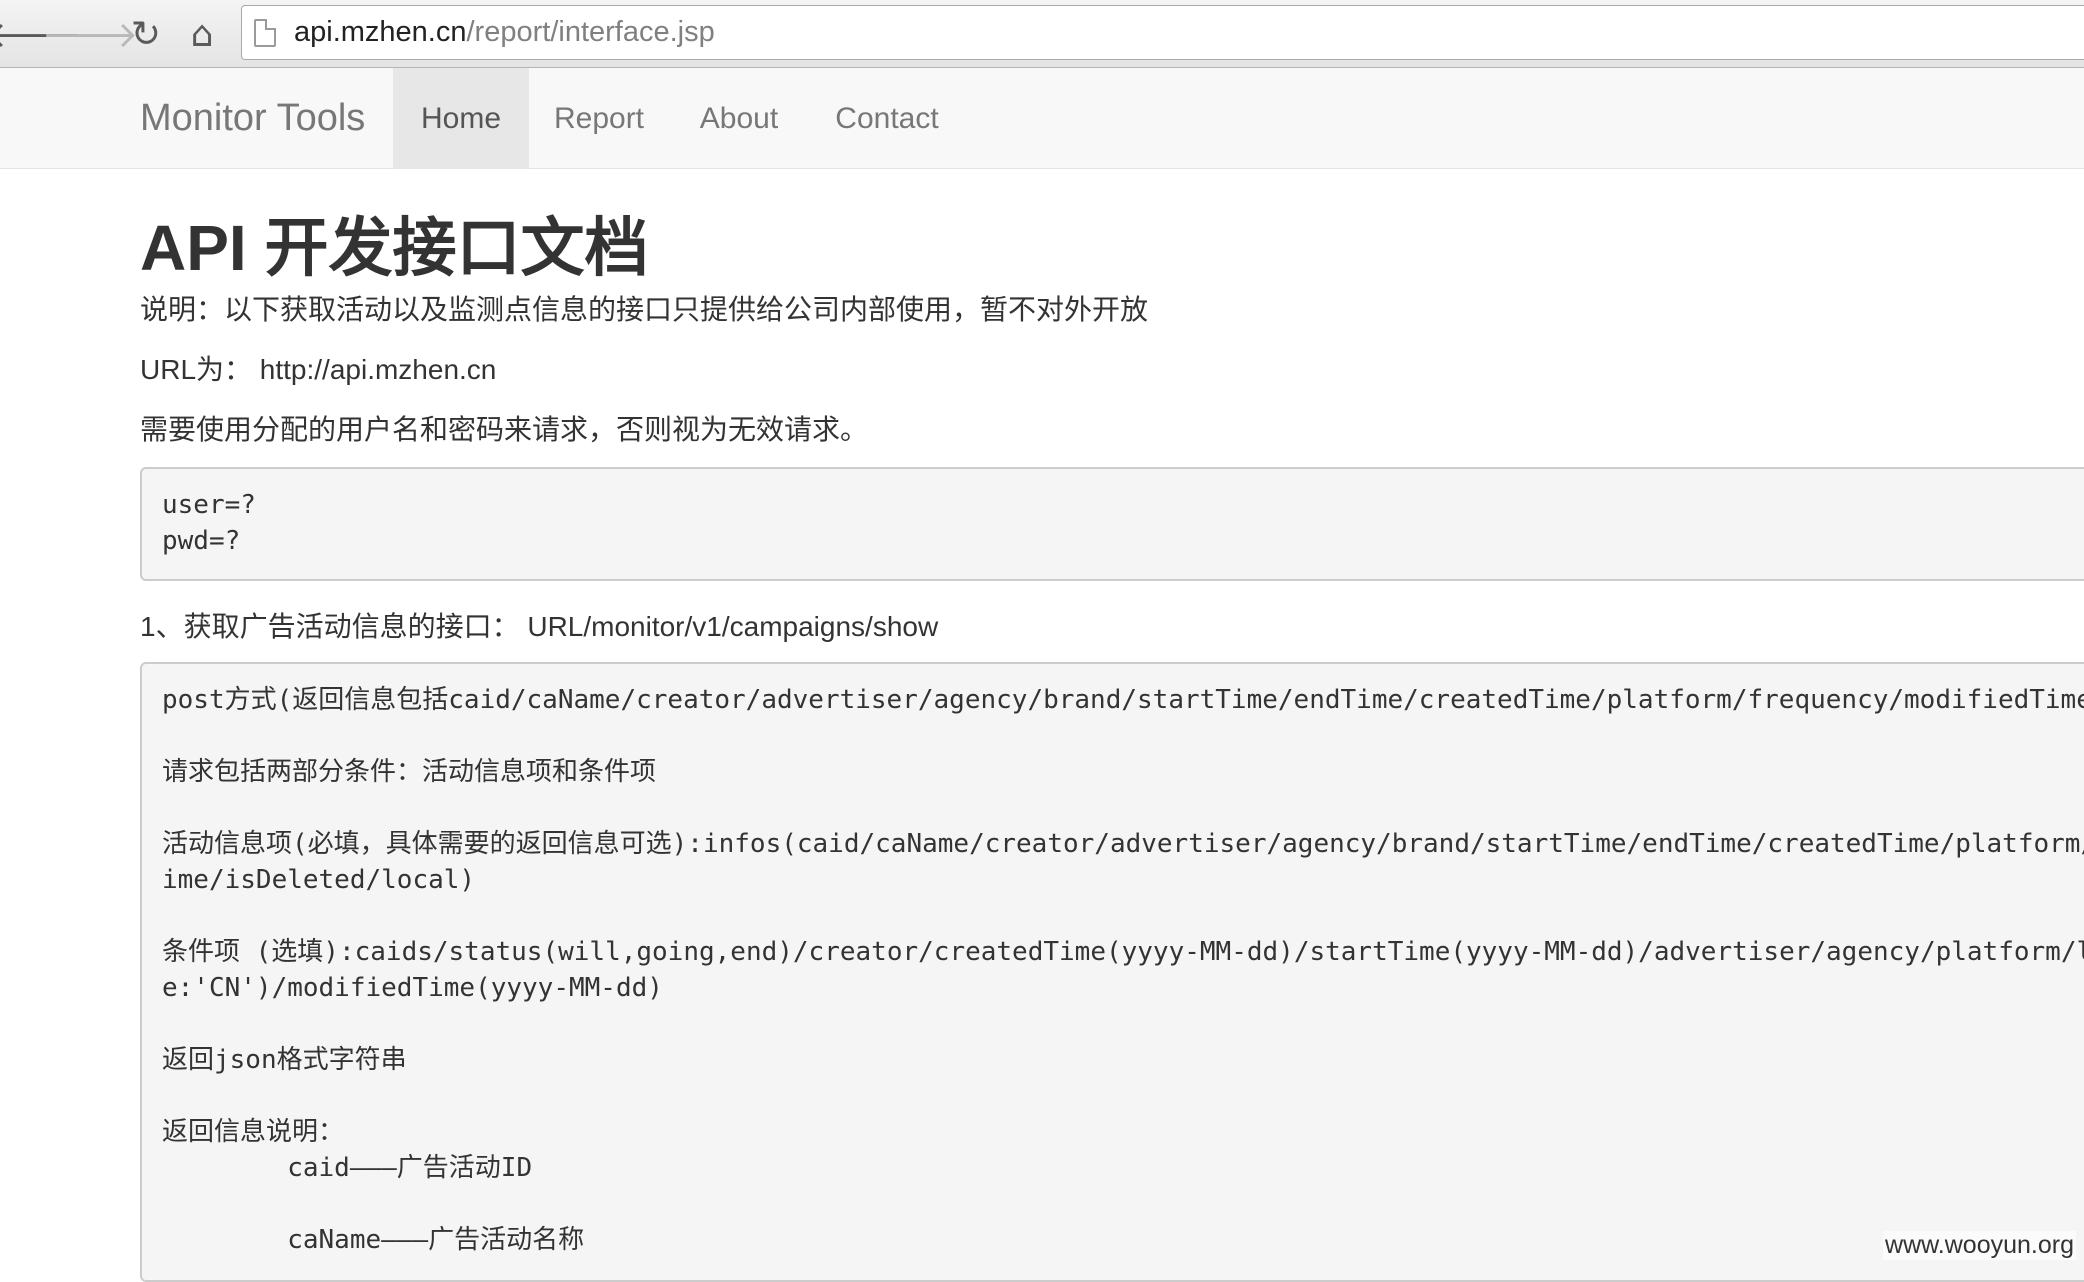 The image size is (2084, 1282). Describe the element at coordinates (1162, 32) in the screenshot. I see `address-bar: api.mzhen.cn/report/interface.jsp` at that location.